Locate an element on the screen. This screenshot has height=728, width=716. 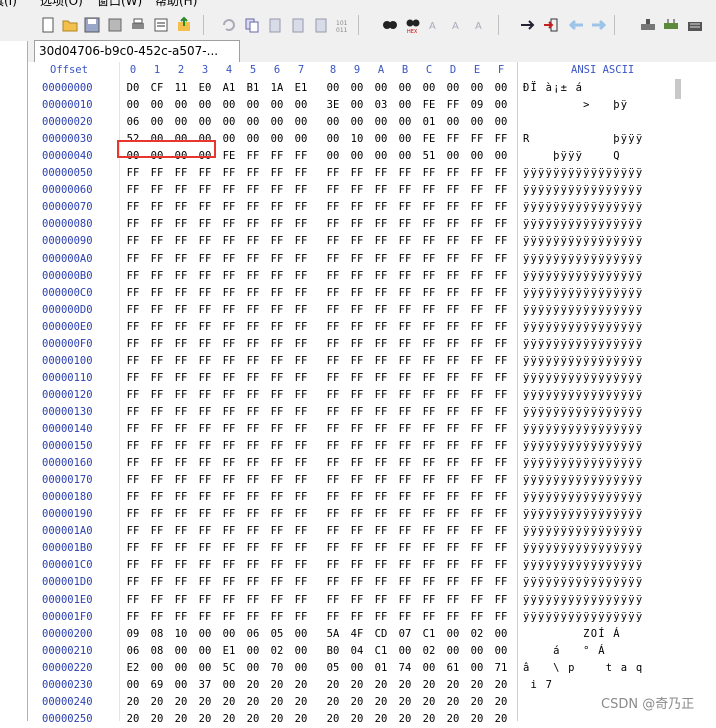
export-icon is located at coordinates (184, 25).